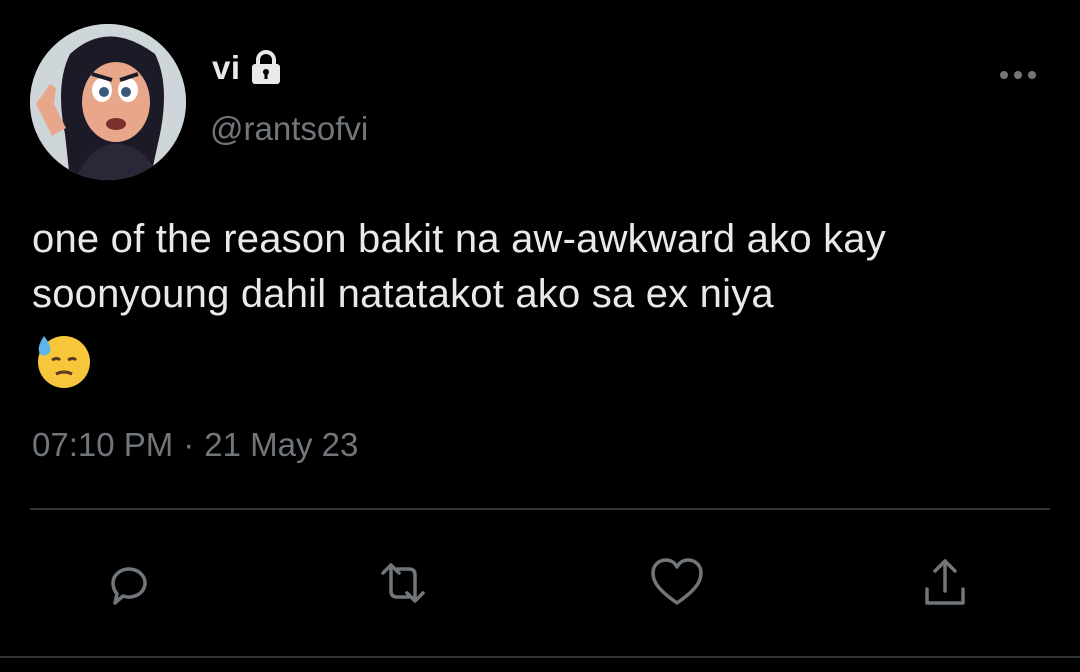 Image resolution: width=1080 pixels, height=672 pixels. I want to click on share-button, so click(945, 583).